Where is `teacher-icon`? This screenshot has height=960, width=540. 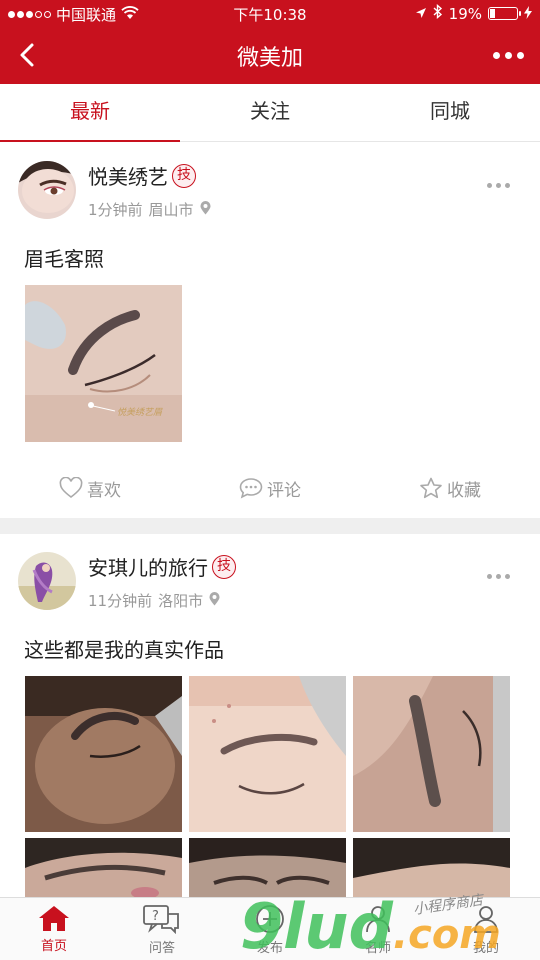
teacher-icon is located at coordinates (378, 919).